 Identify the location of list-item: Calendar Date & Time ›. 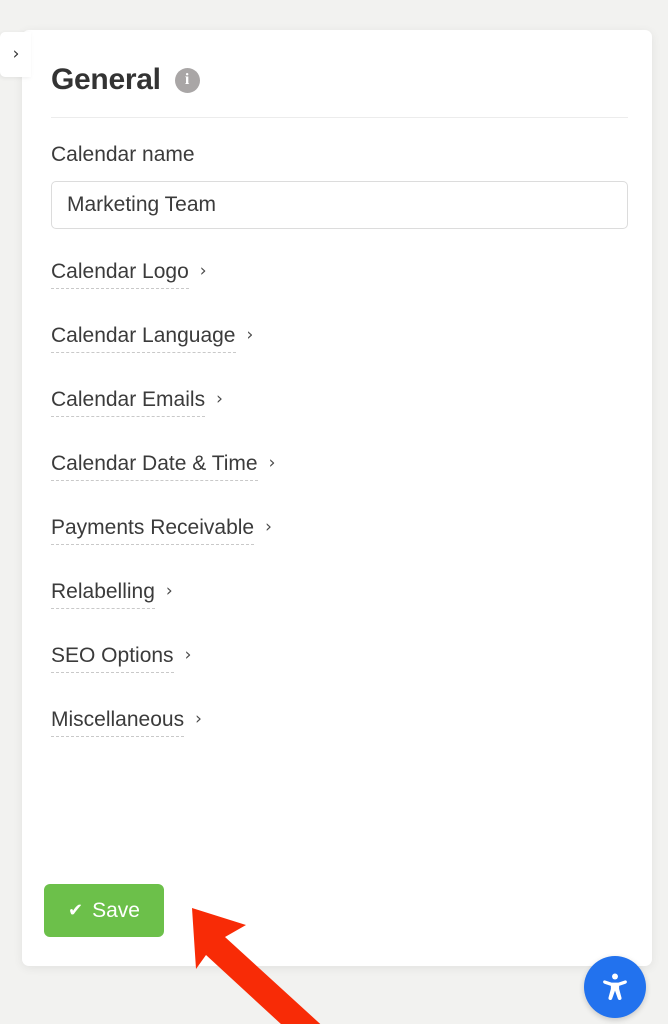
(340, 482).